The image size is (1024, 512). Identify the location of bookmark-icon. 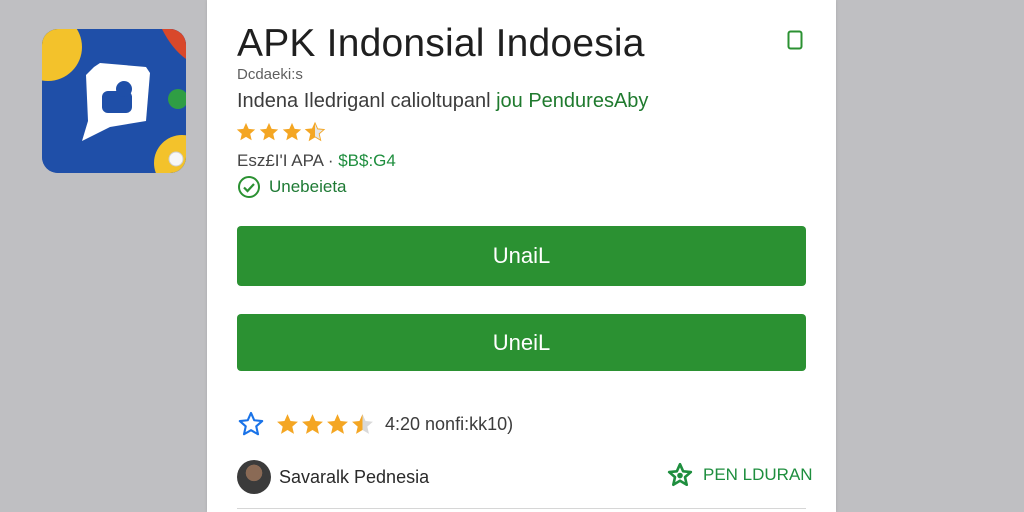
(795, 40).